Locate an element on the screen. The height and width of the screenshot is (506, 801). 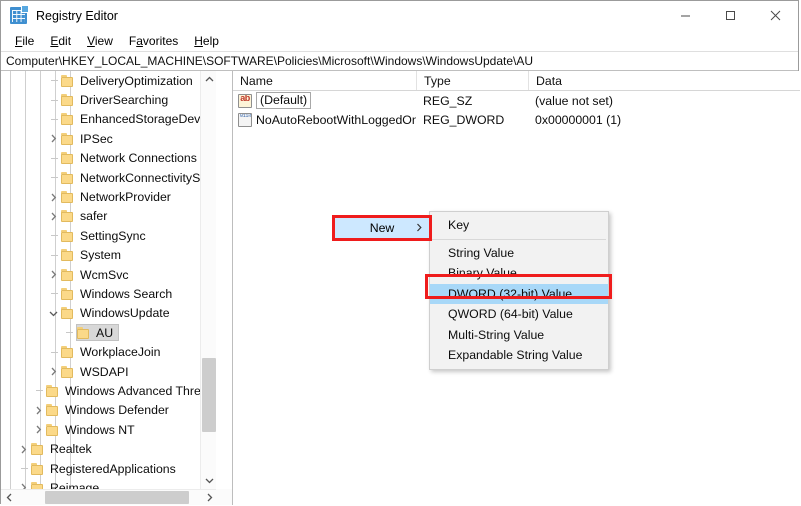
context-menu-new-label: New is located at coordinates (382, 228).